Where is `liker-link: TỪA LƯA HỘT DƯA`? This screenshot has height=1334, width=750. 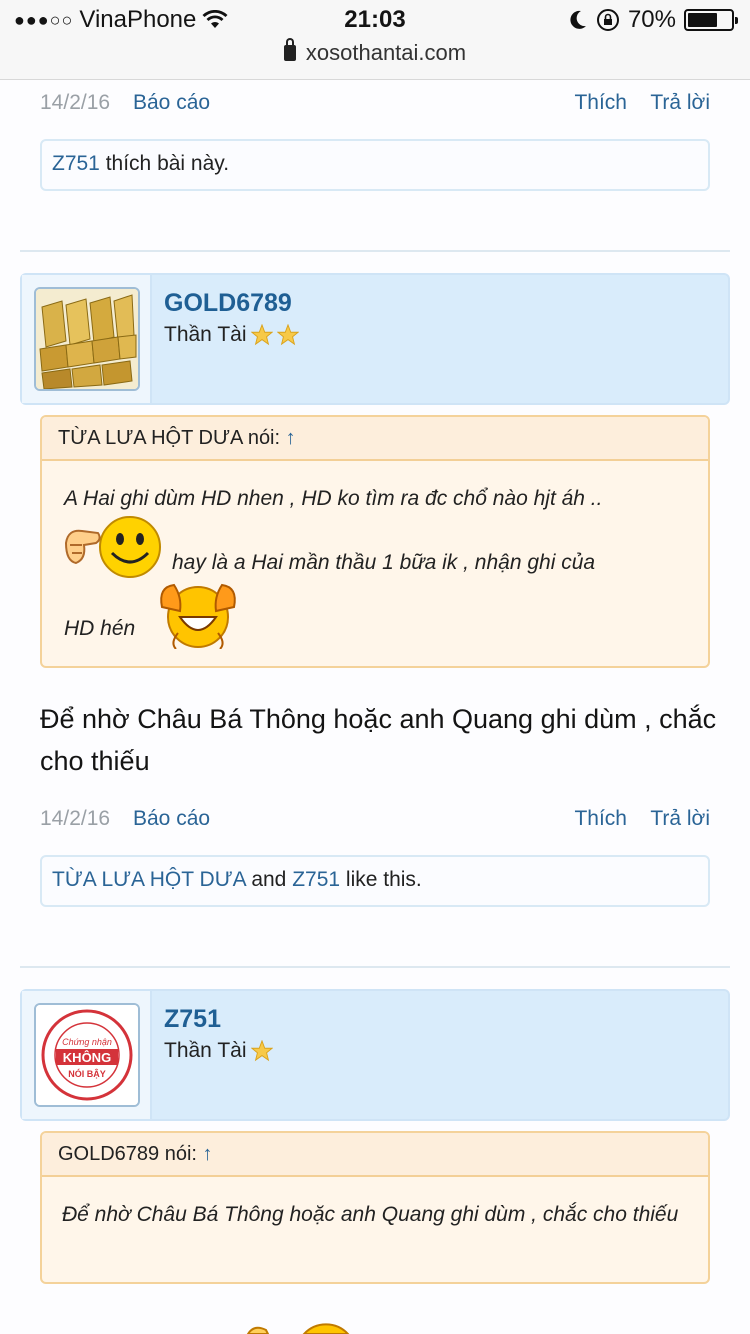
liker-link: TỪA LƯA HỘT DƯA is located at coordinates (148, 879).